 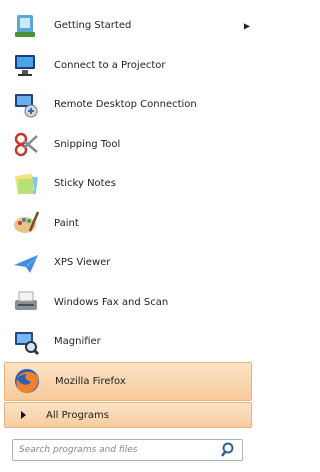 What do you see at coordinates (66, 223) in the screenshot?
I see `program-label: Paint` at bounding box center [66, 223].